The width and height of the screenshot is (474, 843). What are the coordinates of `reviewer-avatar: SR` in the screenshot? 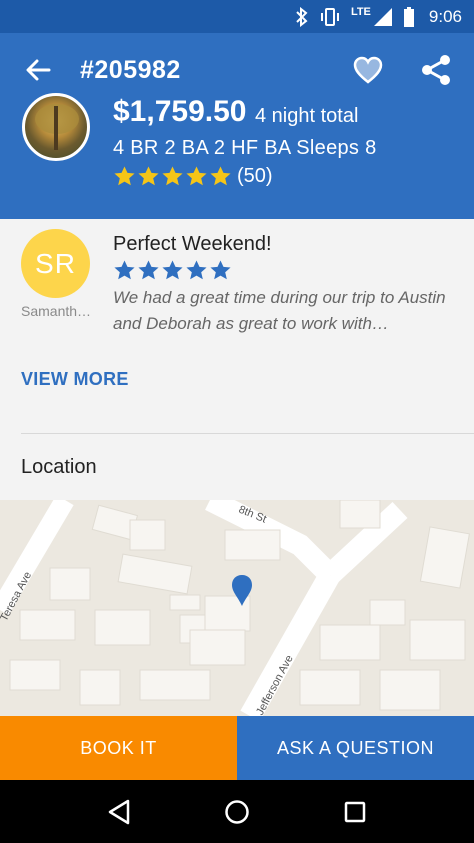 It's located at (55, 263).